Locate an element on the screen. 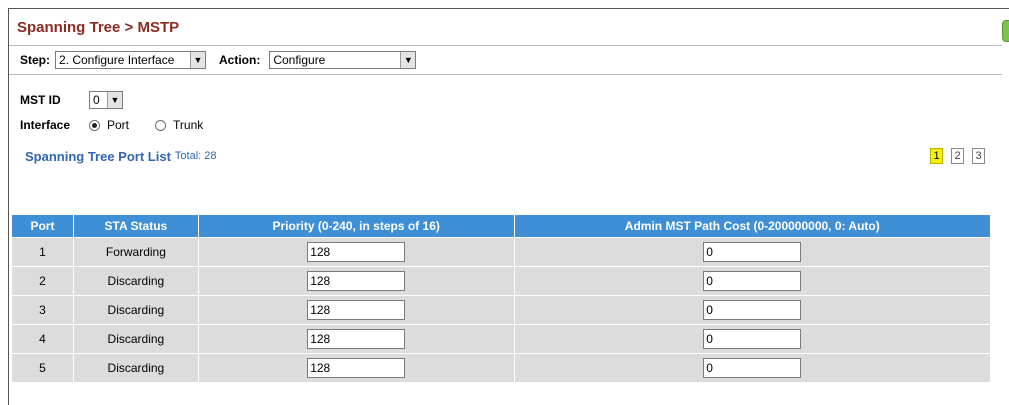 This screenshot has height=405, width=1009. page-header: Spanning Tree > MSTP is located at coordinates (509, 27).